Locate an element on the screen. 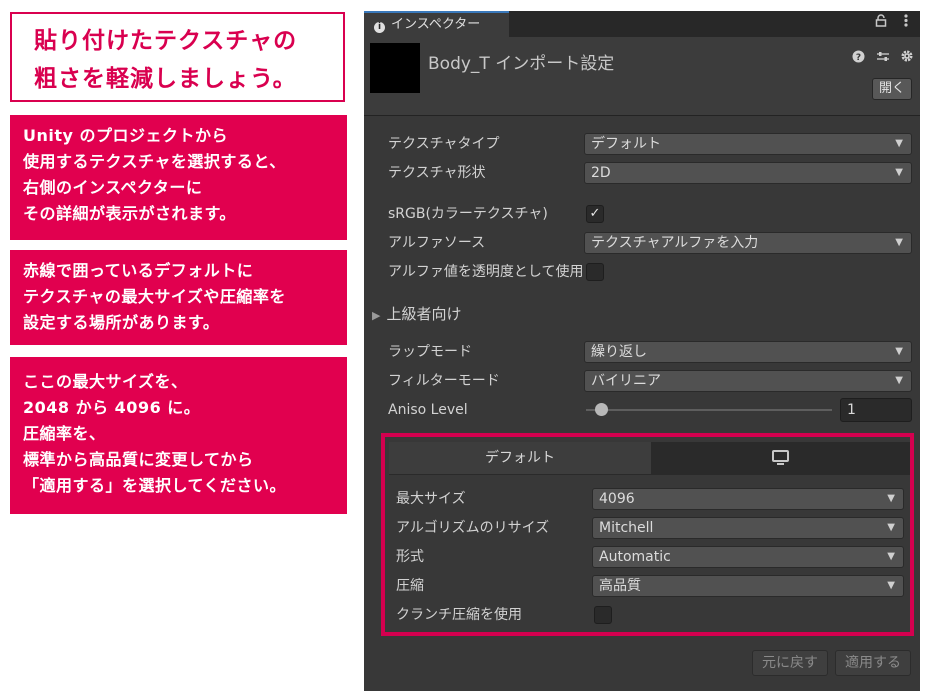 The height and width of the screenshot is (698, 925). info-icon: i is located at coordinates (379, 27).